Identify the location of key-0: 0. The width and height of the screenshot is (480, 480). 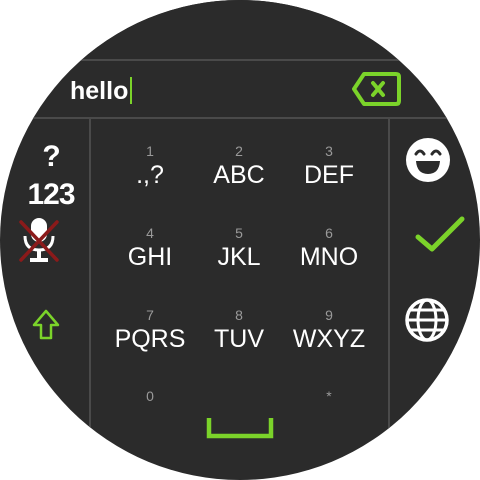
(150, 408).